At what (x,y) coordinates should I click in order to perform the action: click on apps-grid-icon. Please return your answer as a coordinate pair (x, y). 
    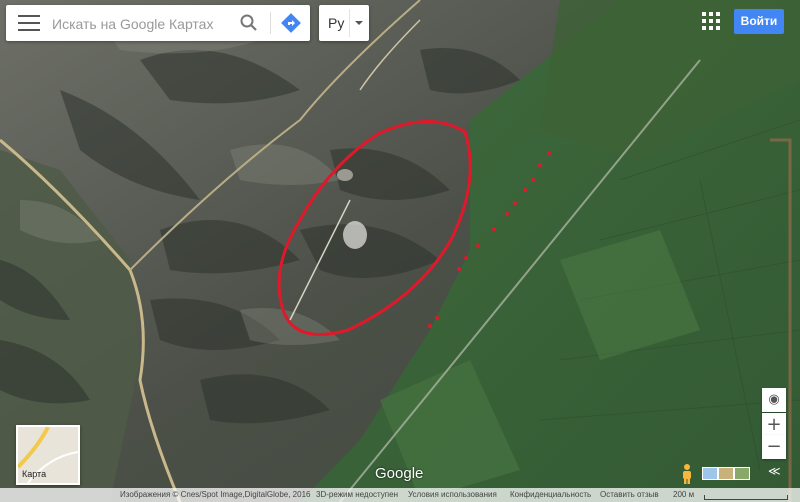
    Looking at the image, I should click on (711, 21).